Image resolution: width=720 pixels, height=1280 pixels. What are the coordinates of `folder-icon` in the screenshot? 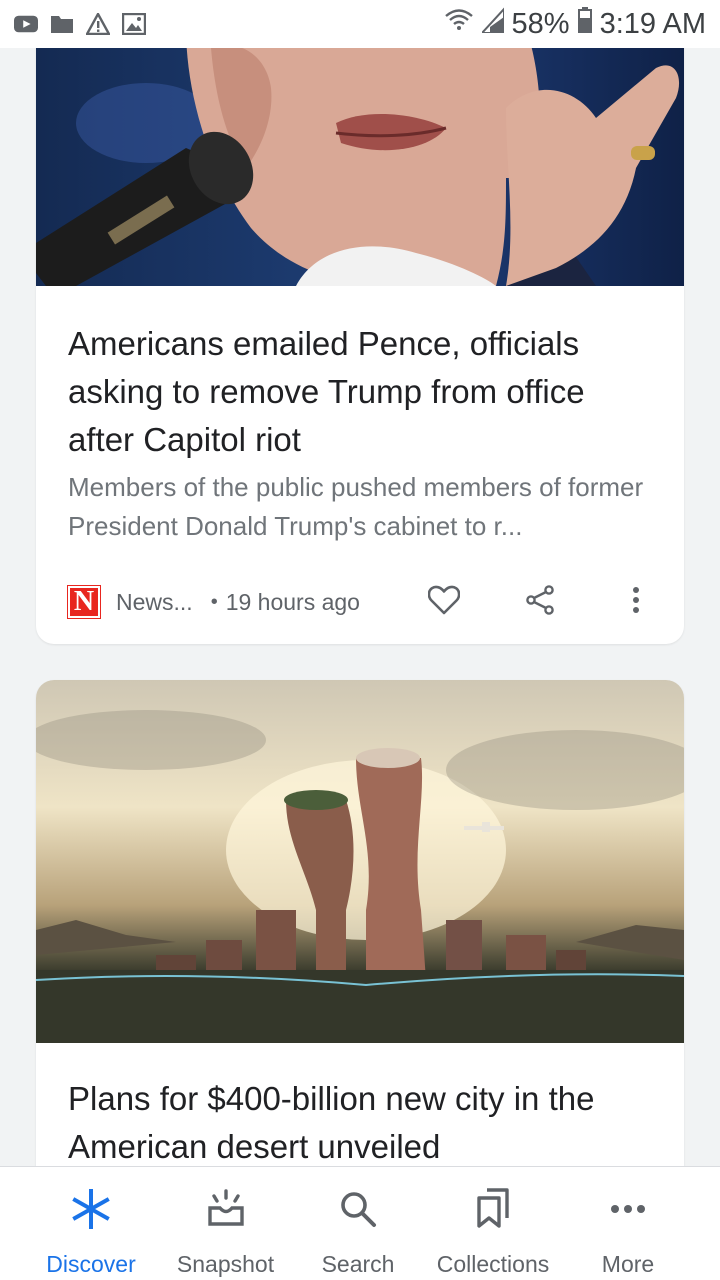 It's located at (62, 24).